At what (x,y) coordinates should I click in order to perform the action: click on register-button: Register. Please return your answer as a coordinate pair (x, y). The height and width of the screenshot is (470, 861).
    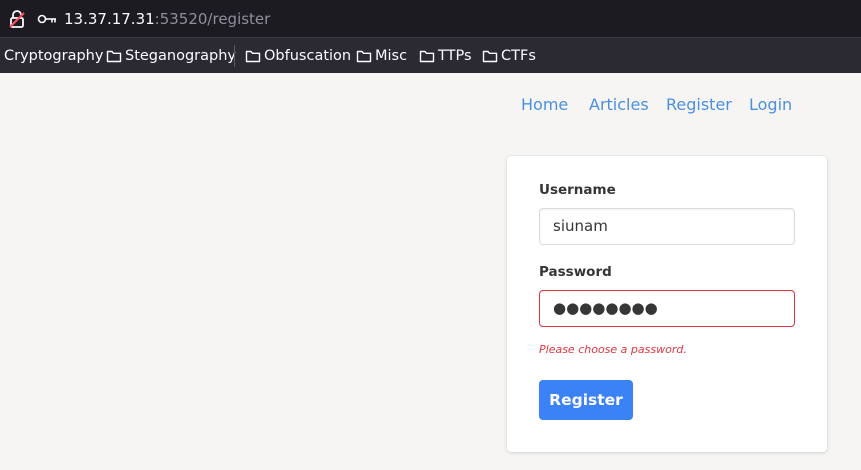
    Looking at the image, I should click on (586, 400).